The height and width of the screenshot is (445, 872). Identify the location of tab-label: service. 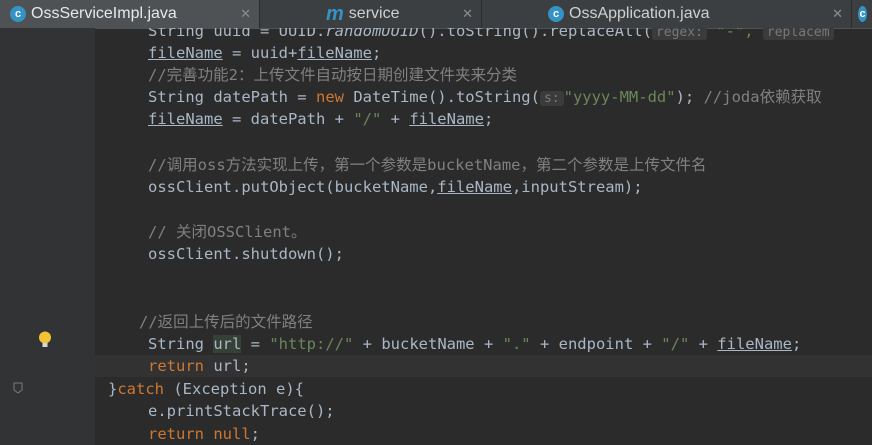
(374, 13).